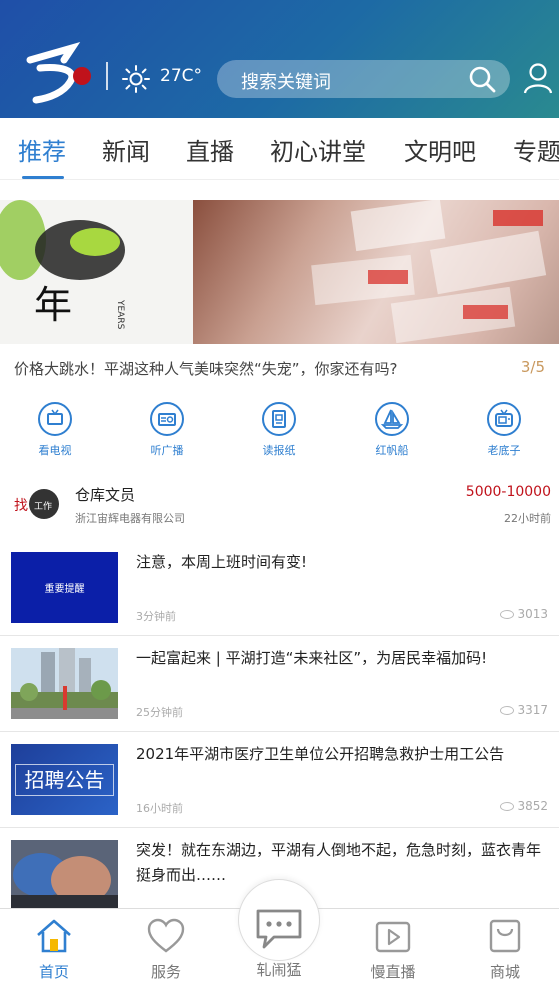 This screenshot has height=984, width=559. Describe the element at coordinates (130, 518) in the screenshot. I see `job-company: 浙江宙辉电器有限公司` at that location.